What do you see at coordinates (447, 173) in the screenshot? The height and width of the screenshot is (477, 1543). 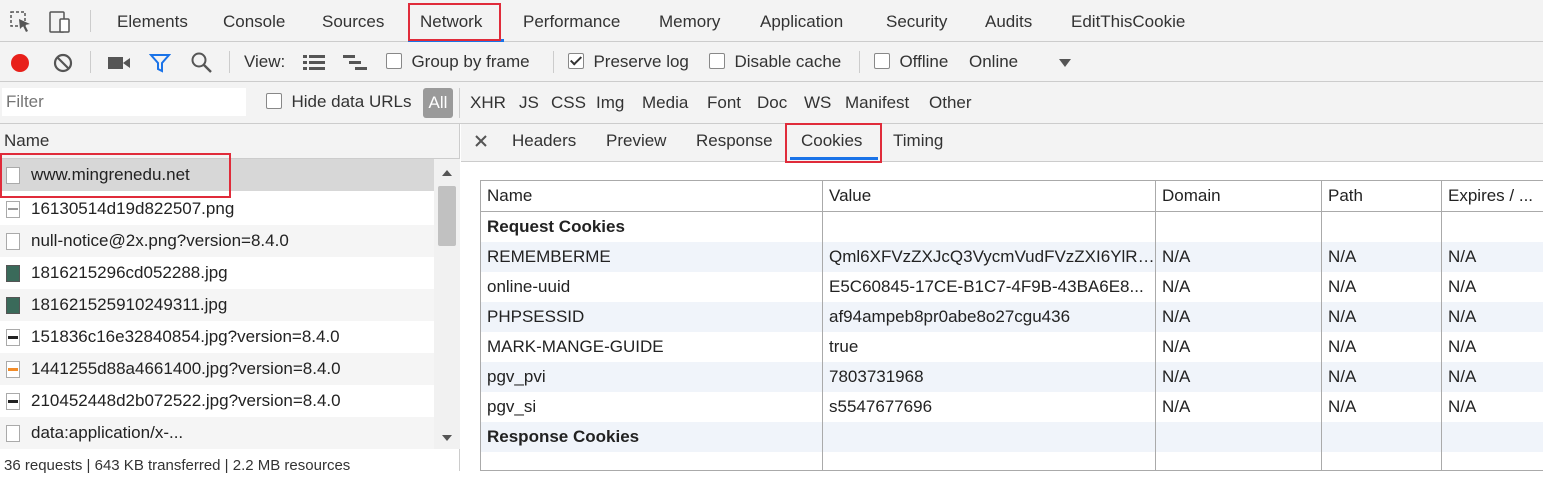 I see `scroll-up-arrow-icon` at bounding box center [447, 173].